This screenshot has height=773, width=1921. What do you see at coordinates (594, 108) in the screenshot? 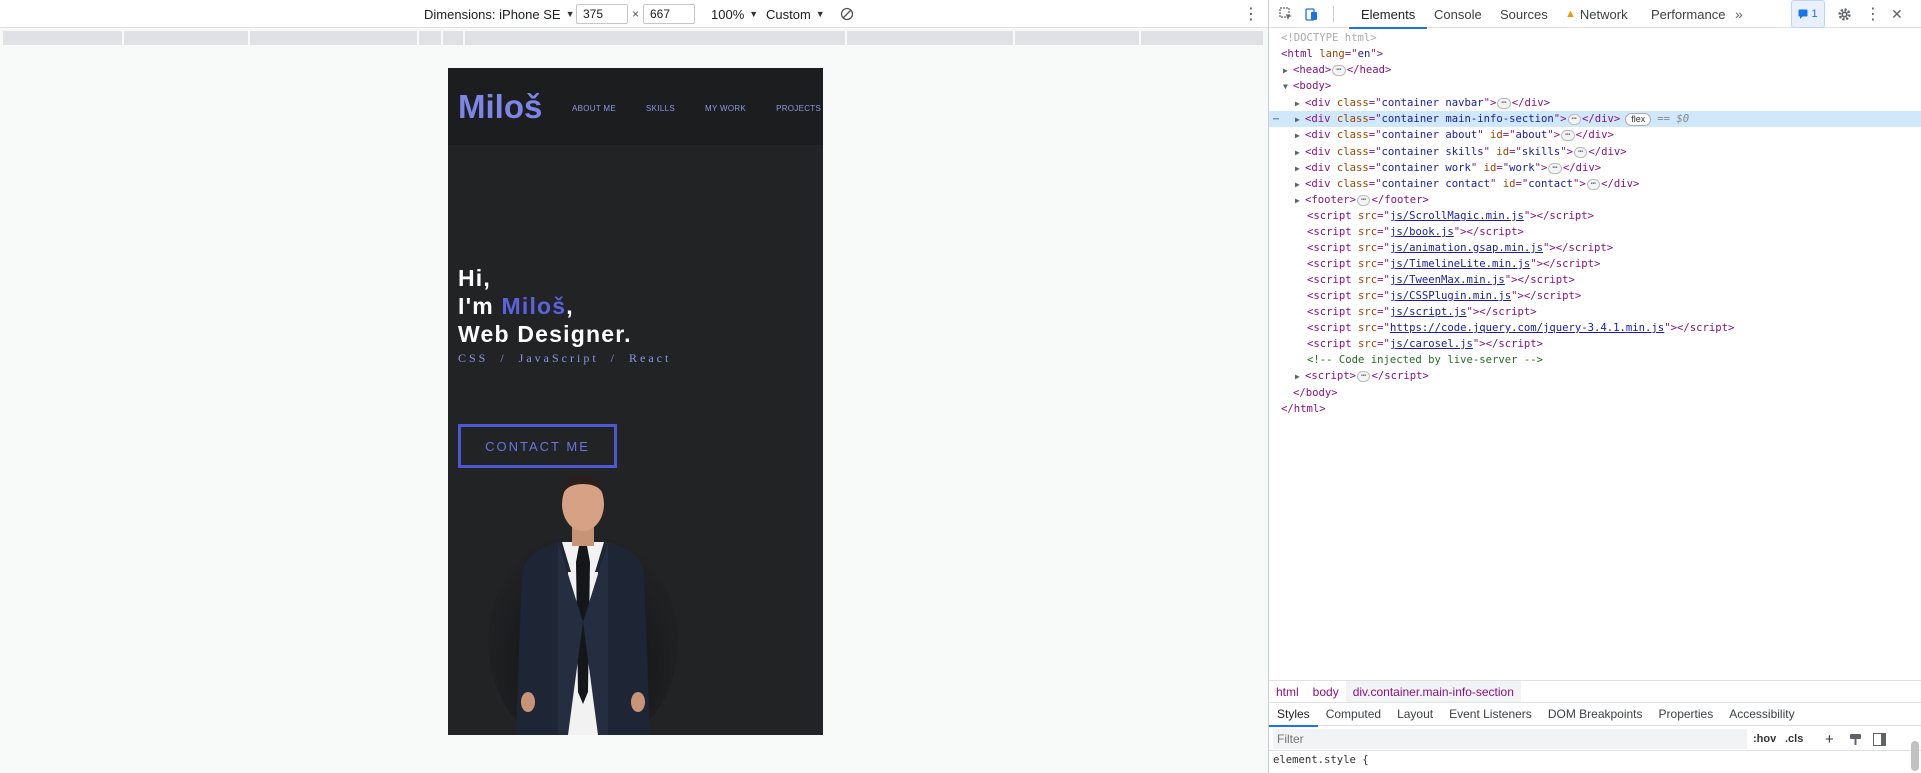
I see `nav-link-about: ABOUT ME` at bounding box center [594, 108].